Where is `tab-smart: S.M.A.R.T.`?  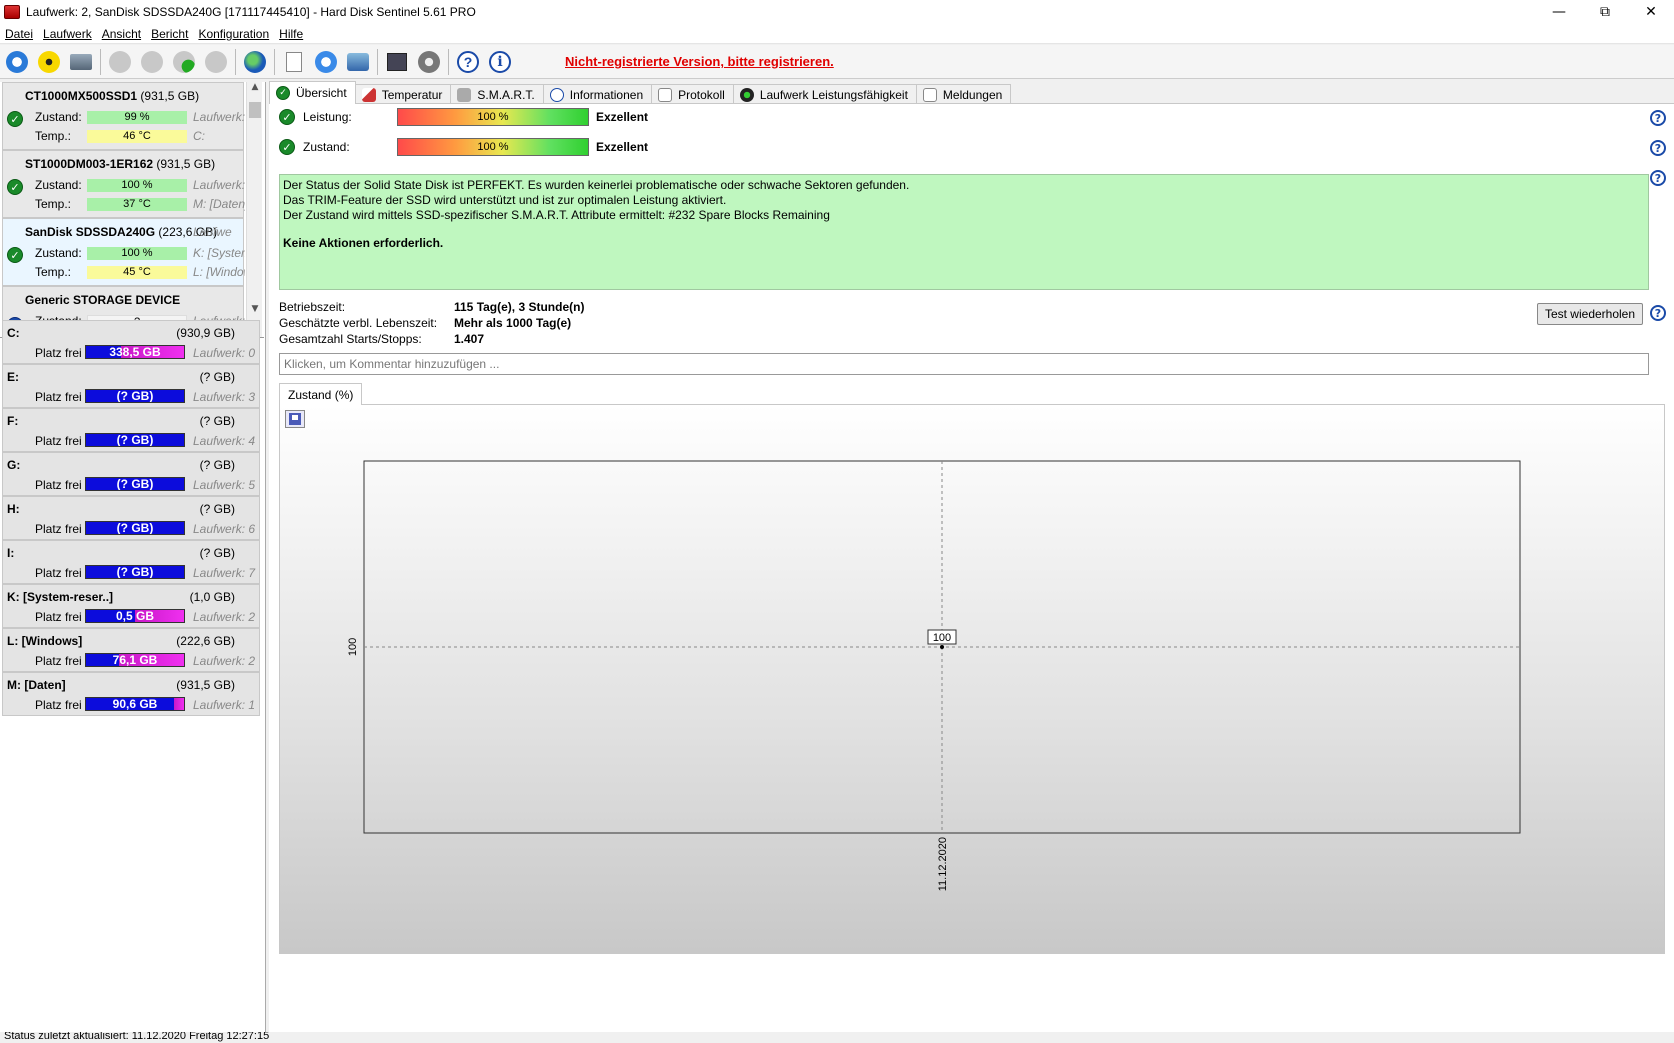 tab-smart: S.M.A.R.T. is located at coordinates (497, 94).